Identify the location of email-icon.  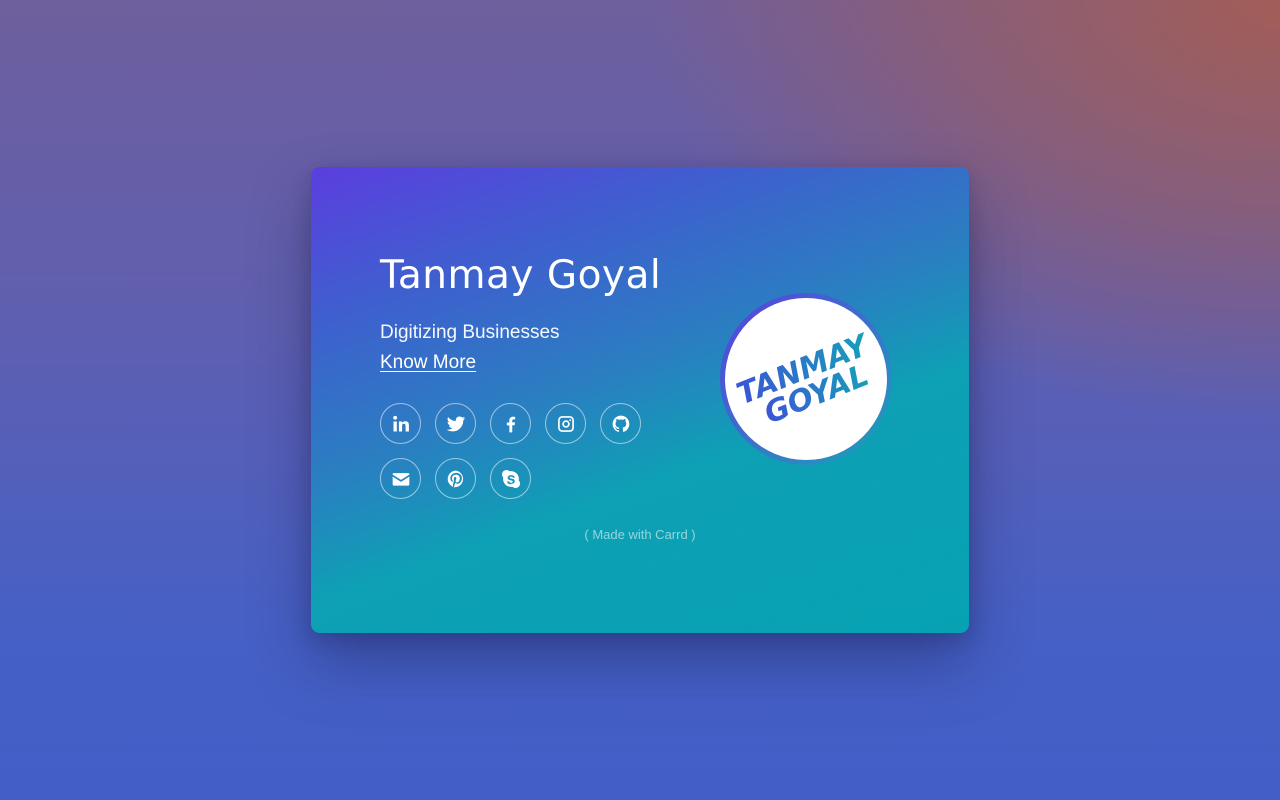
(400, 479).